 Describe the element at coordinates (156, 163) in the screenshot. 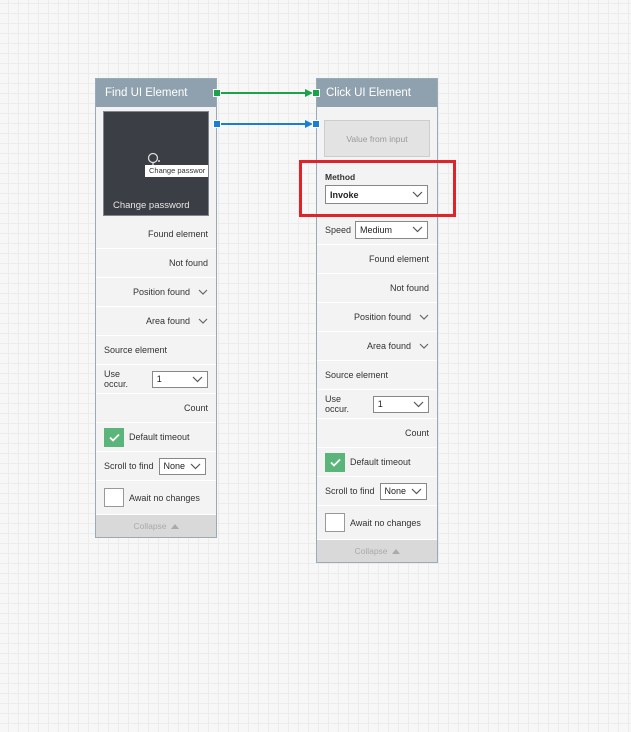

I see `element-preview: Change passwor Change password` at that location.